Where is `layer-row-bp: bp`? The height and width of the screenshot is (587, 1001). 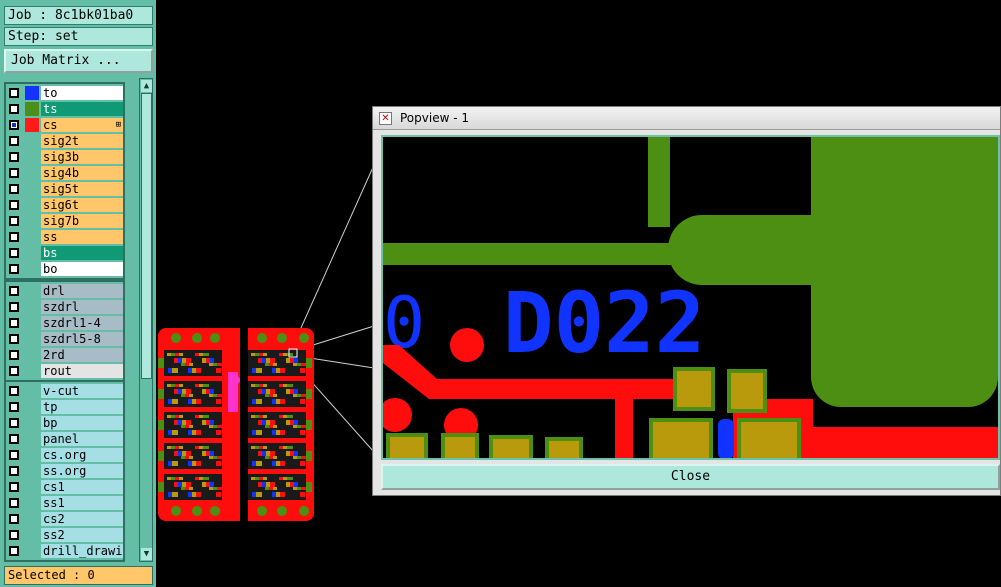 layer-row-bp: bp is located at coordinates (64, 423).